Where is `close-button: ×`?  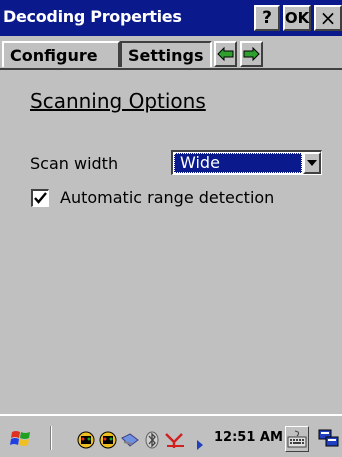
close-button: × is located at coordinates (328, 18).